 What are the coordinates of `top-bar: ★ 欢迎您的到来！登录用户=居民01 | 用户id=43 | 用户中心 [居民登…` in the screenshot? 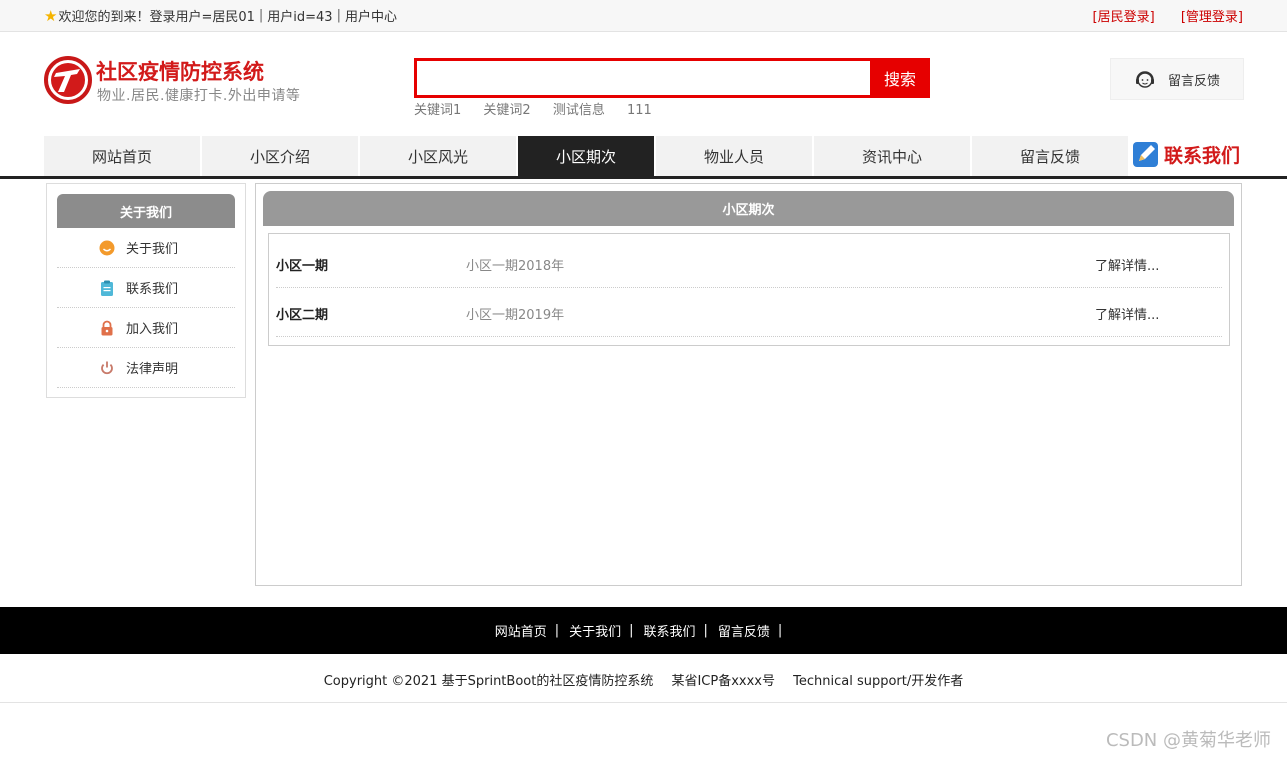 It's located at (643, 16).